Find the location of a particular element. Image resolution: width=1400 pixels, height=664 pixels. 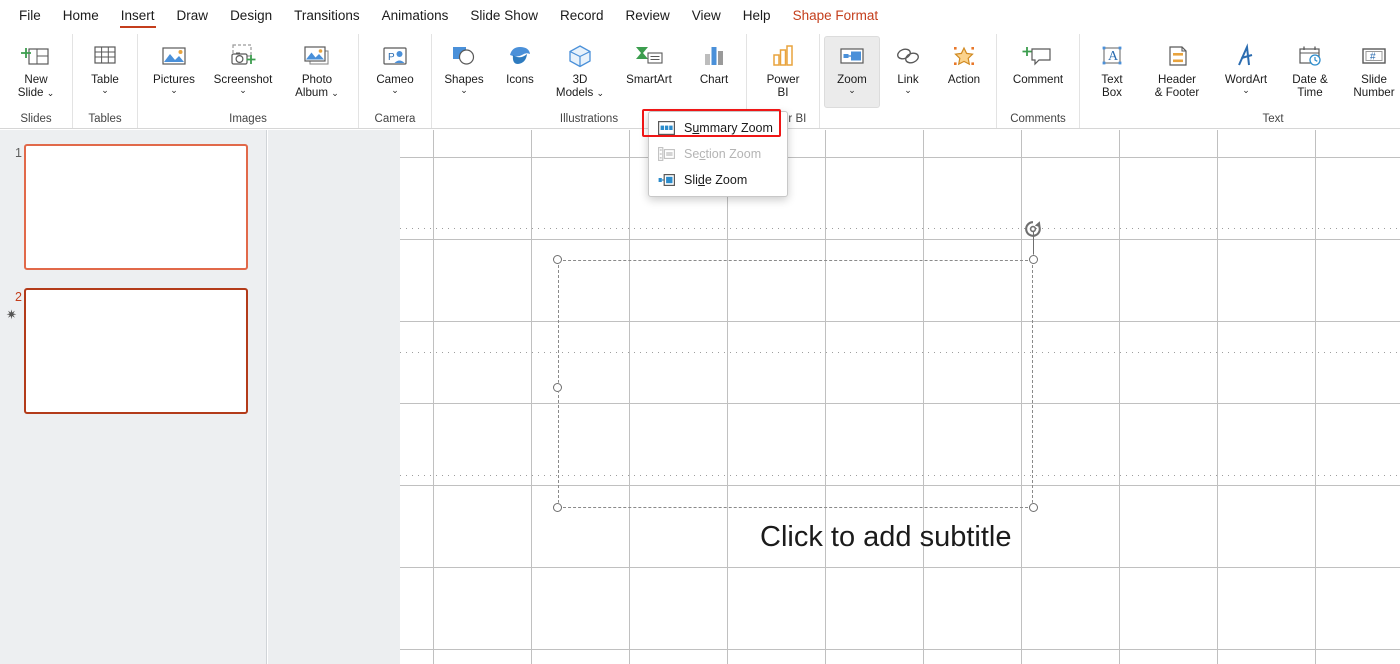

power-bi-button: Power BI is located at coordinates (783, 72).